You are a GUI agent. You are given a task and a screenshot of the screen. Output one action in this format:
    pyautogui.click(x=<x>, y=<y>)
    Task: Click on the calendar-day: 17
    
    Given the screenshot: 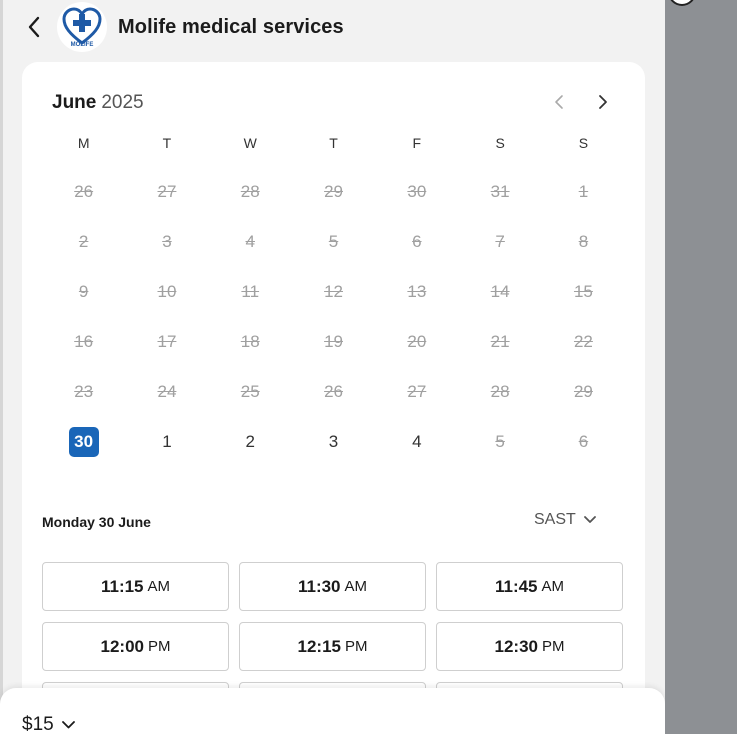 What is the action you would take?
    pyautogui.click(x=166, y=342)
    